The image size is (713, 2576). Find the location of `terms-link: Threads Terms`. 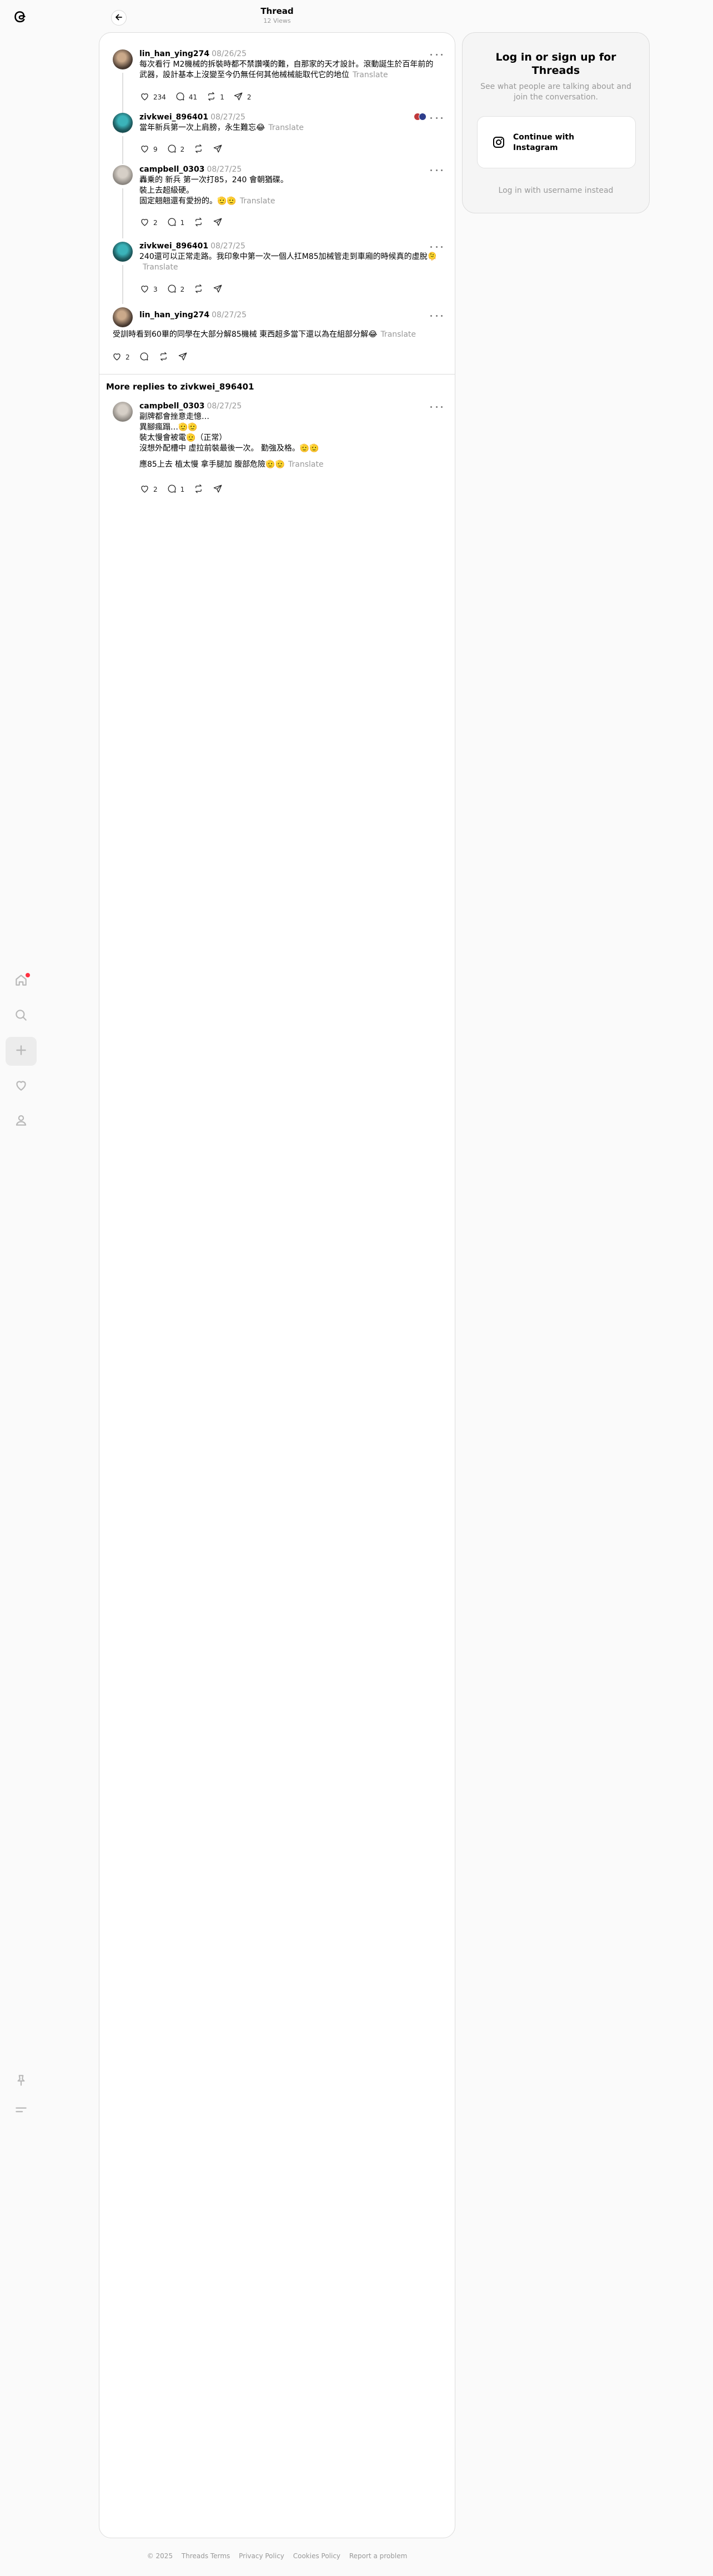

terms-link: Threads Terms is located at coordinates (206, 2556).